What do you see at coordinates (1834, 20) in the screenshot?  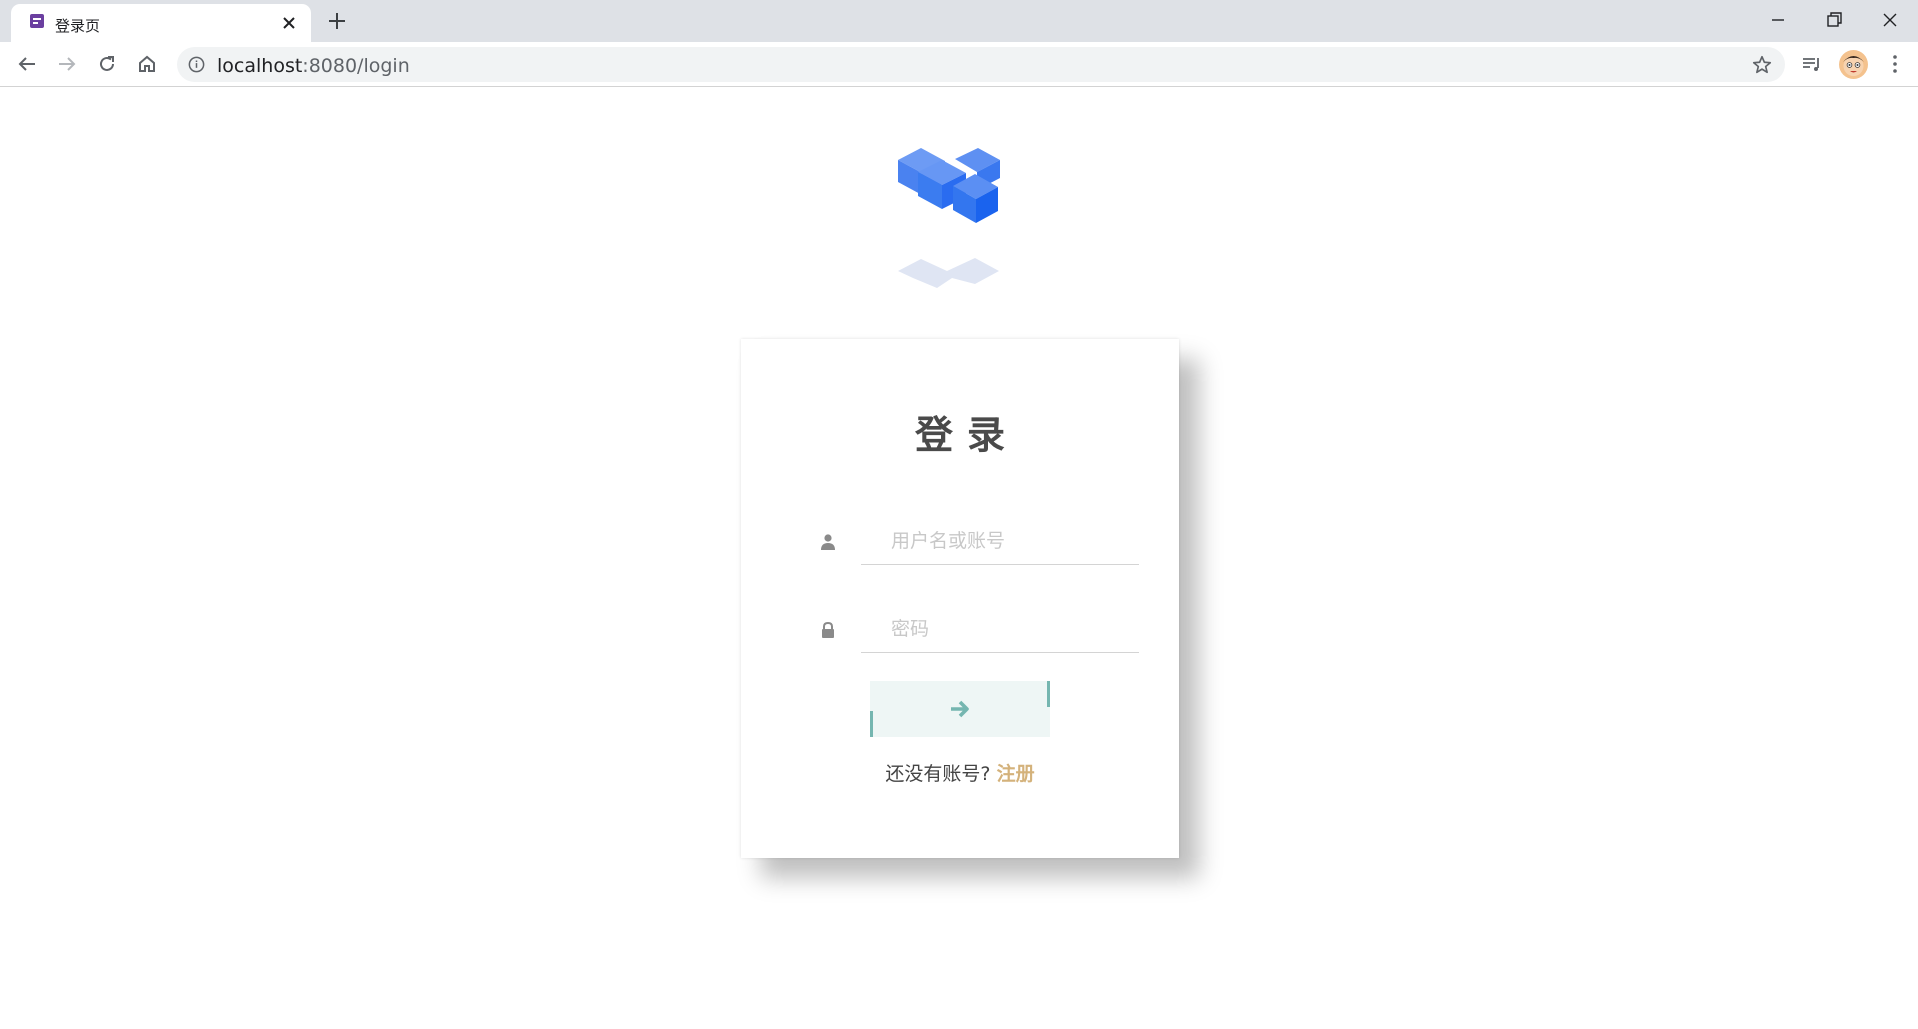 I see `restore-icon` at bounding box center [1834, 20].